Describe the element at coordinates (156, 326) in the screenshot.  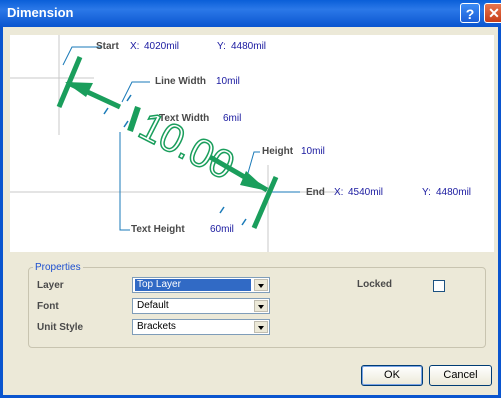
I see `unit-style-select-value: Brackets` at that location.